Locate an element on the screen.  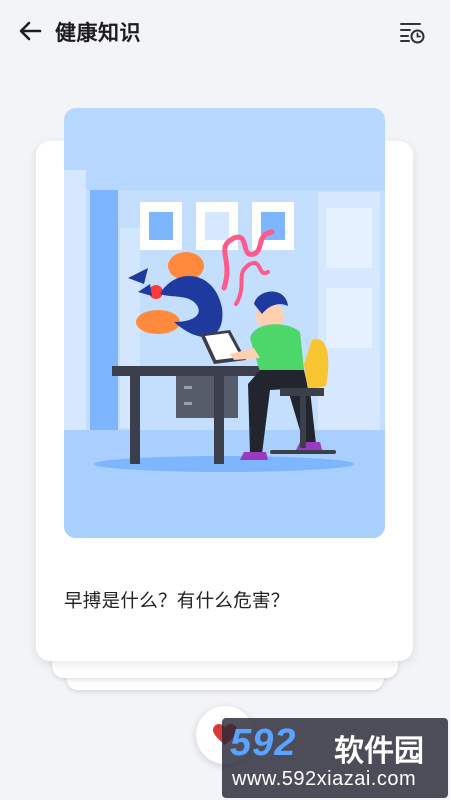
watermark: 592 软件园 www.592xiazai.com is located at coordinates (335, 758).